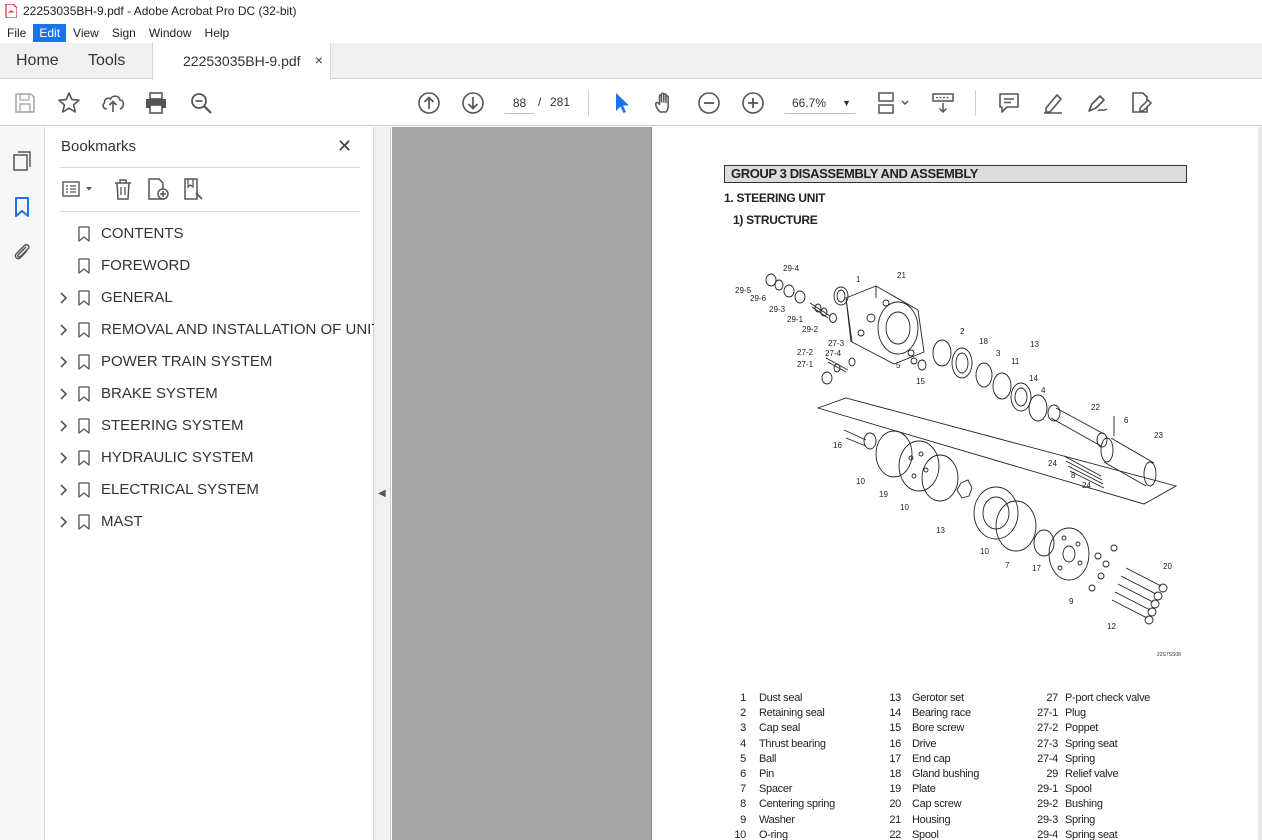  I want to click on new-bookmark-icon, so click(158, 189).